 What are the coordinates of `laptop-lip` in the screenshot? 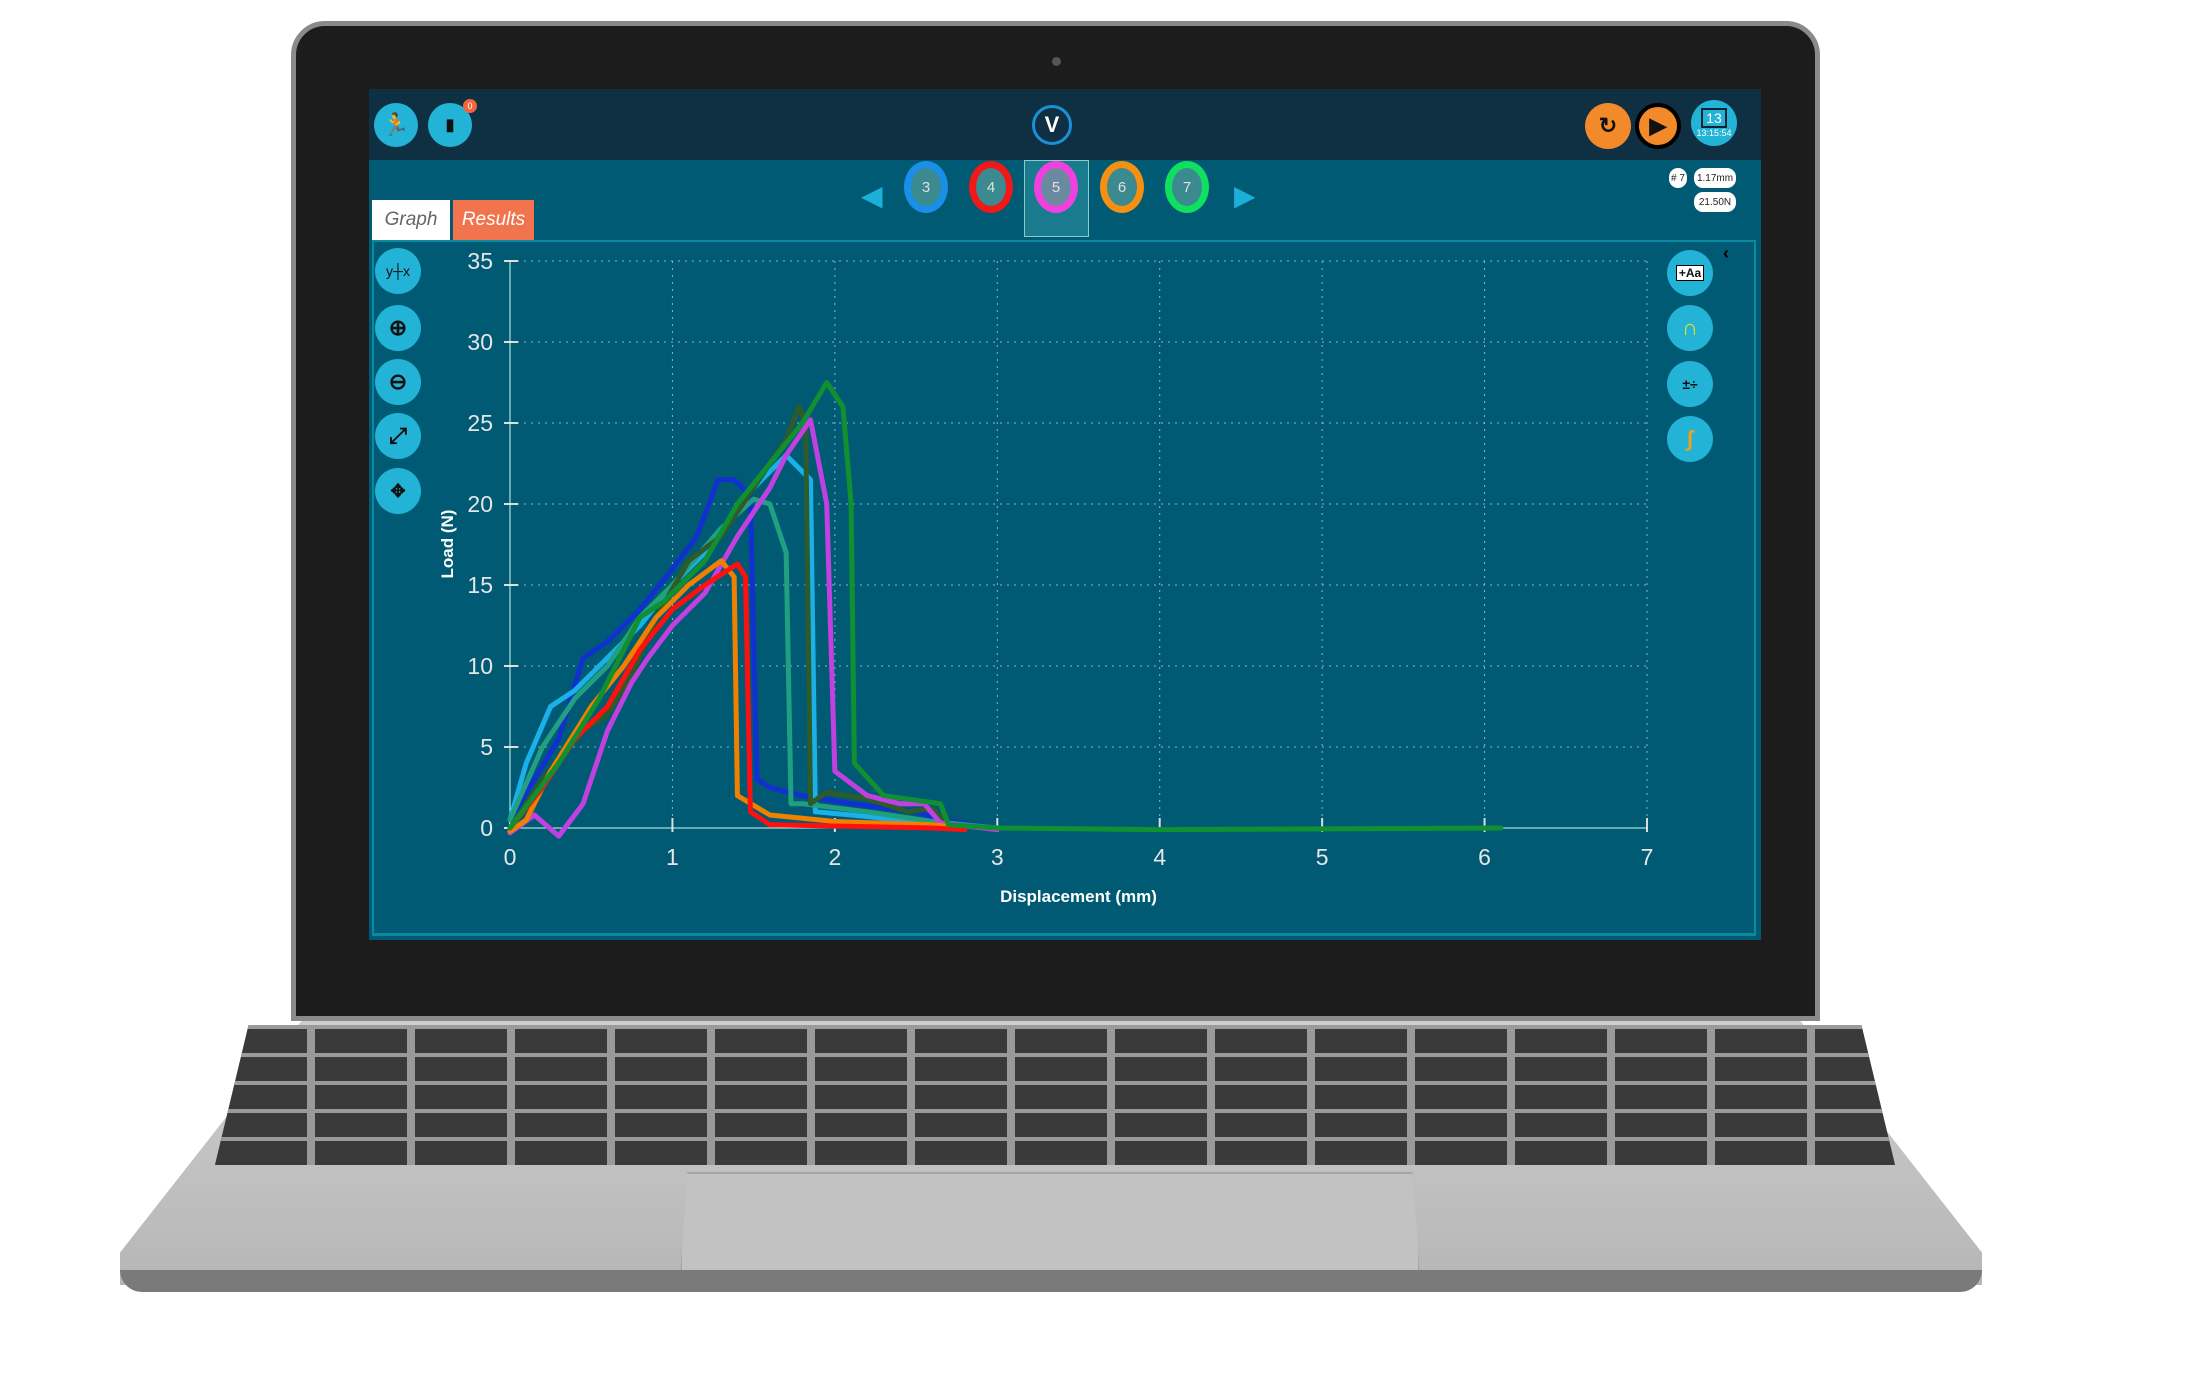 It's located at (1051, 1281).